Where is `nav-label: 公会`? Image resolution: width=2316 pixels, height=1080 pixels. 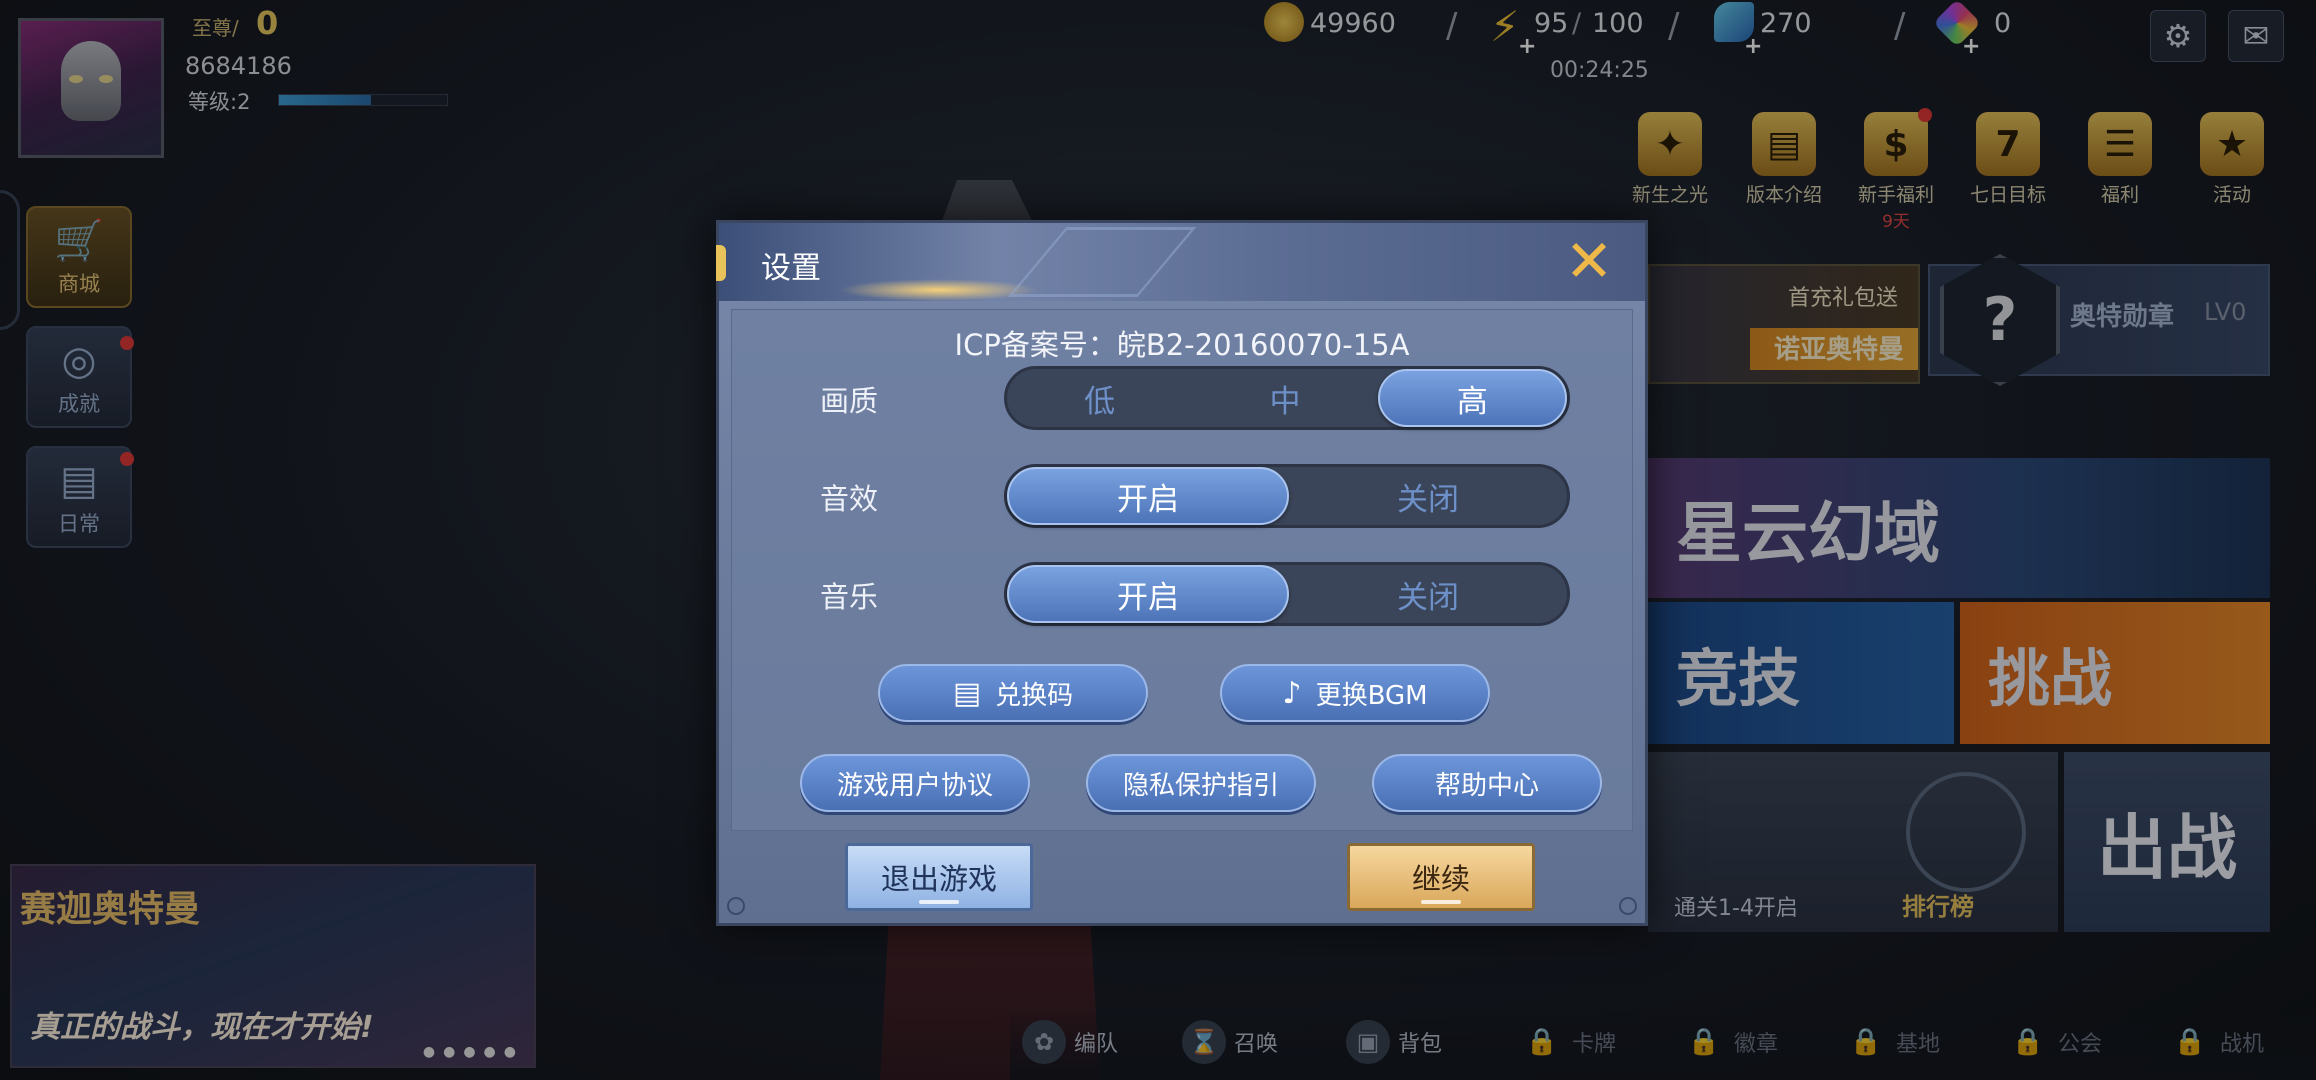 nav-label: 公会 is located at coordinates (2080, 1044).